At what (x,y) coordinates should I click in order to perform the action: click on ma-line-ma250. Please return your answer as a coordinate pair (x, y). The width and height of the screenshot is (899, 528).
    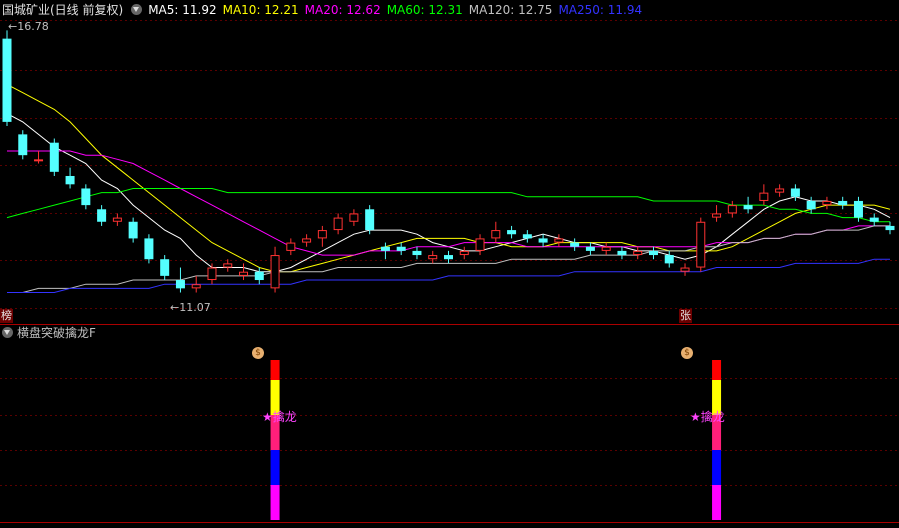
    Looking at the image, I should click on (448, 275).